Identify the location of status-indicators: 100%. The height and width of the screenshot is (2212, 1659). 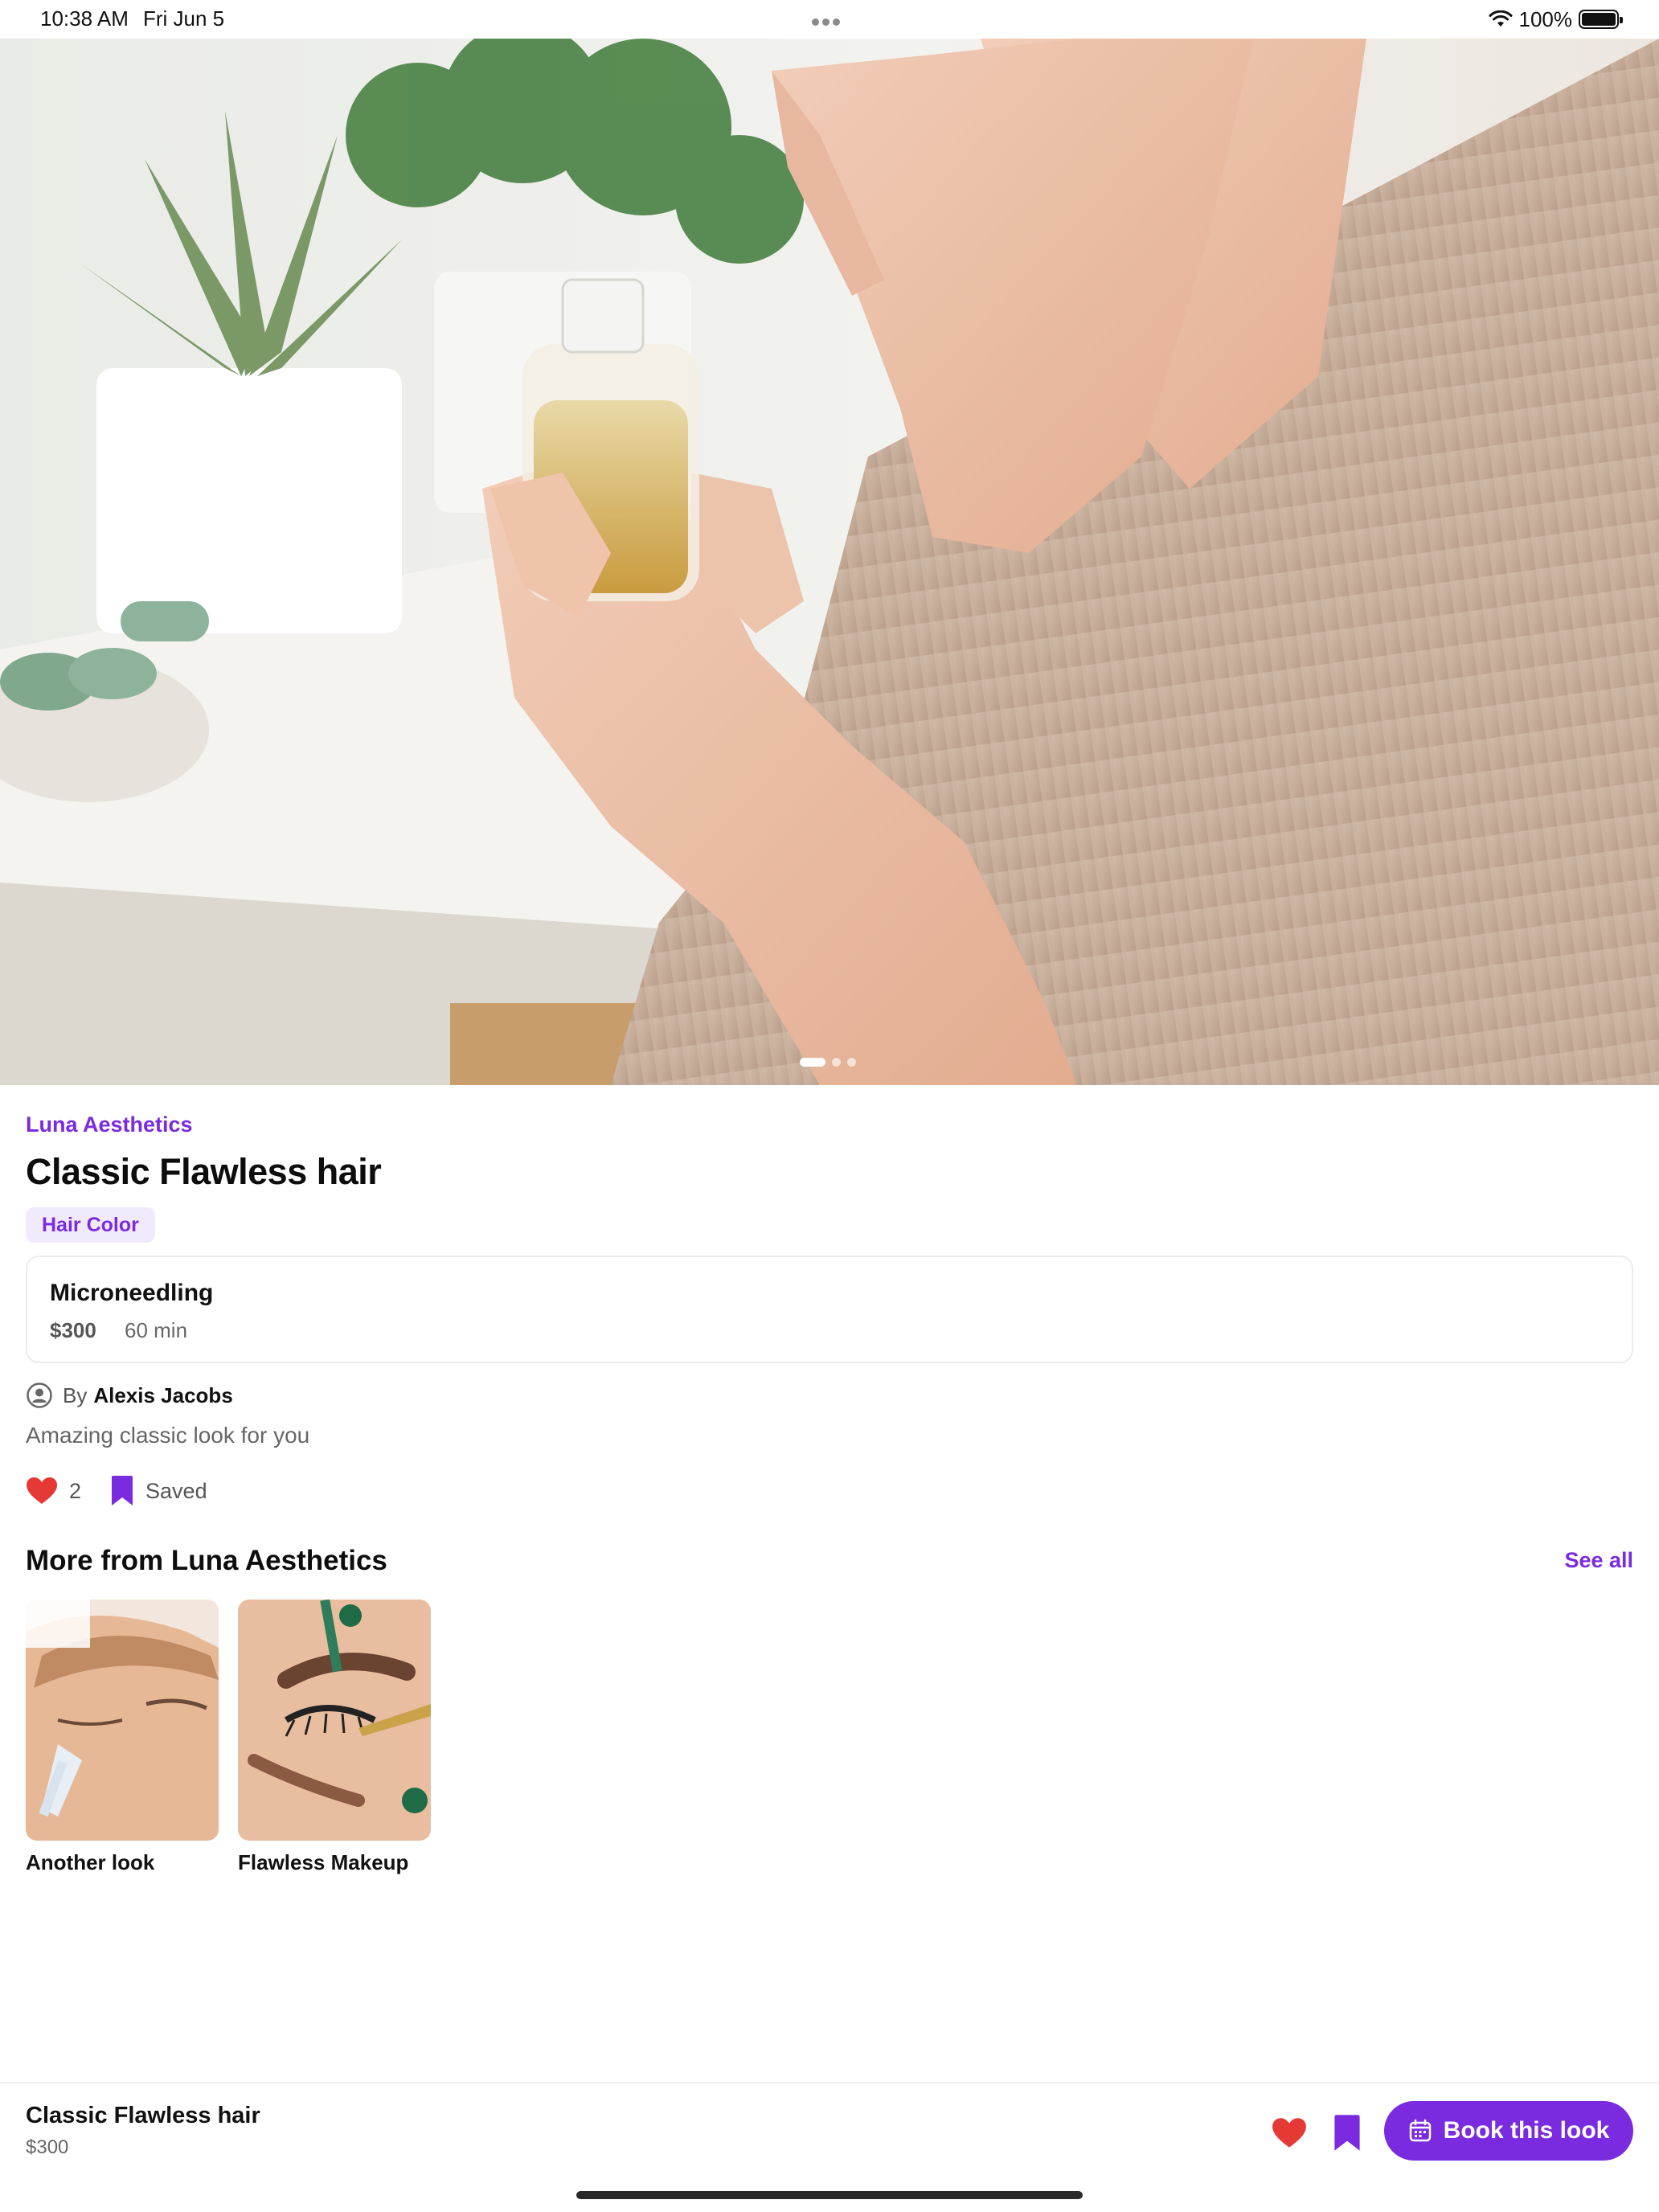
(1556, 19).